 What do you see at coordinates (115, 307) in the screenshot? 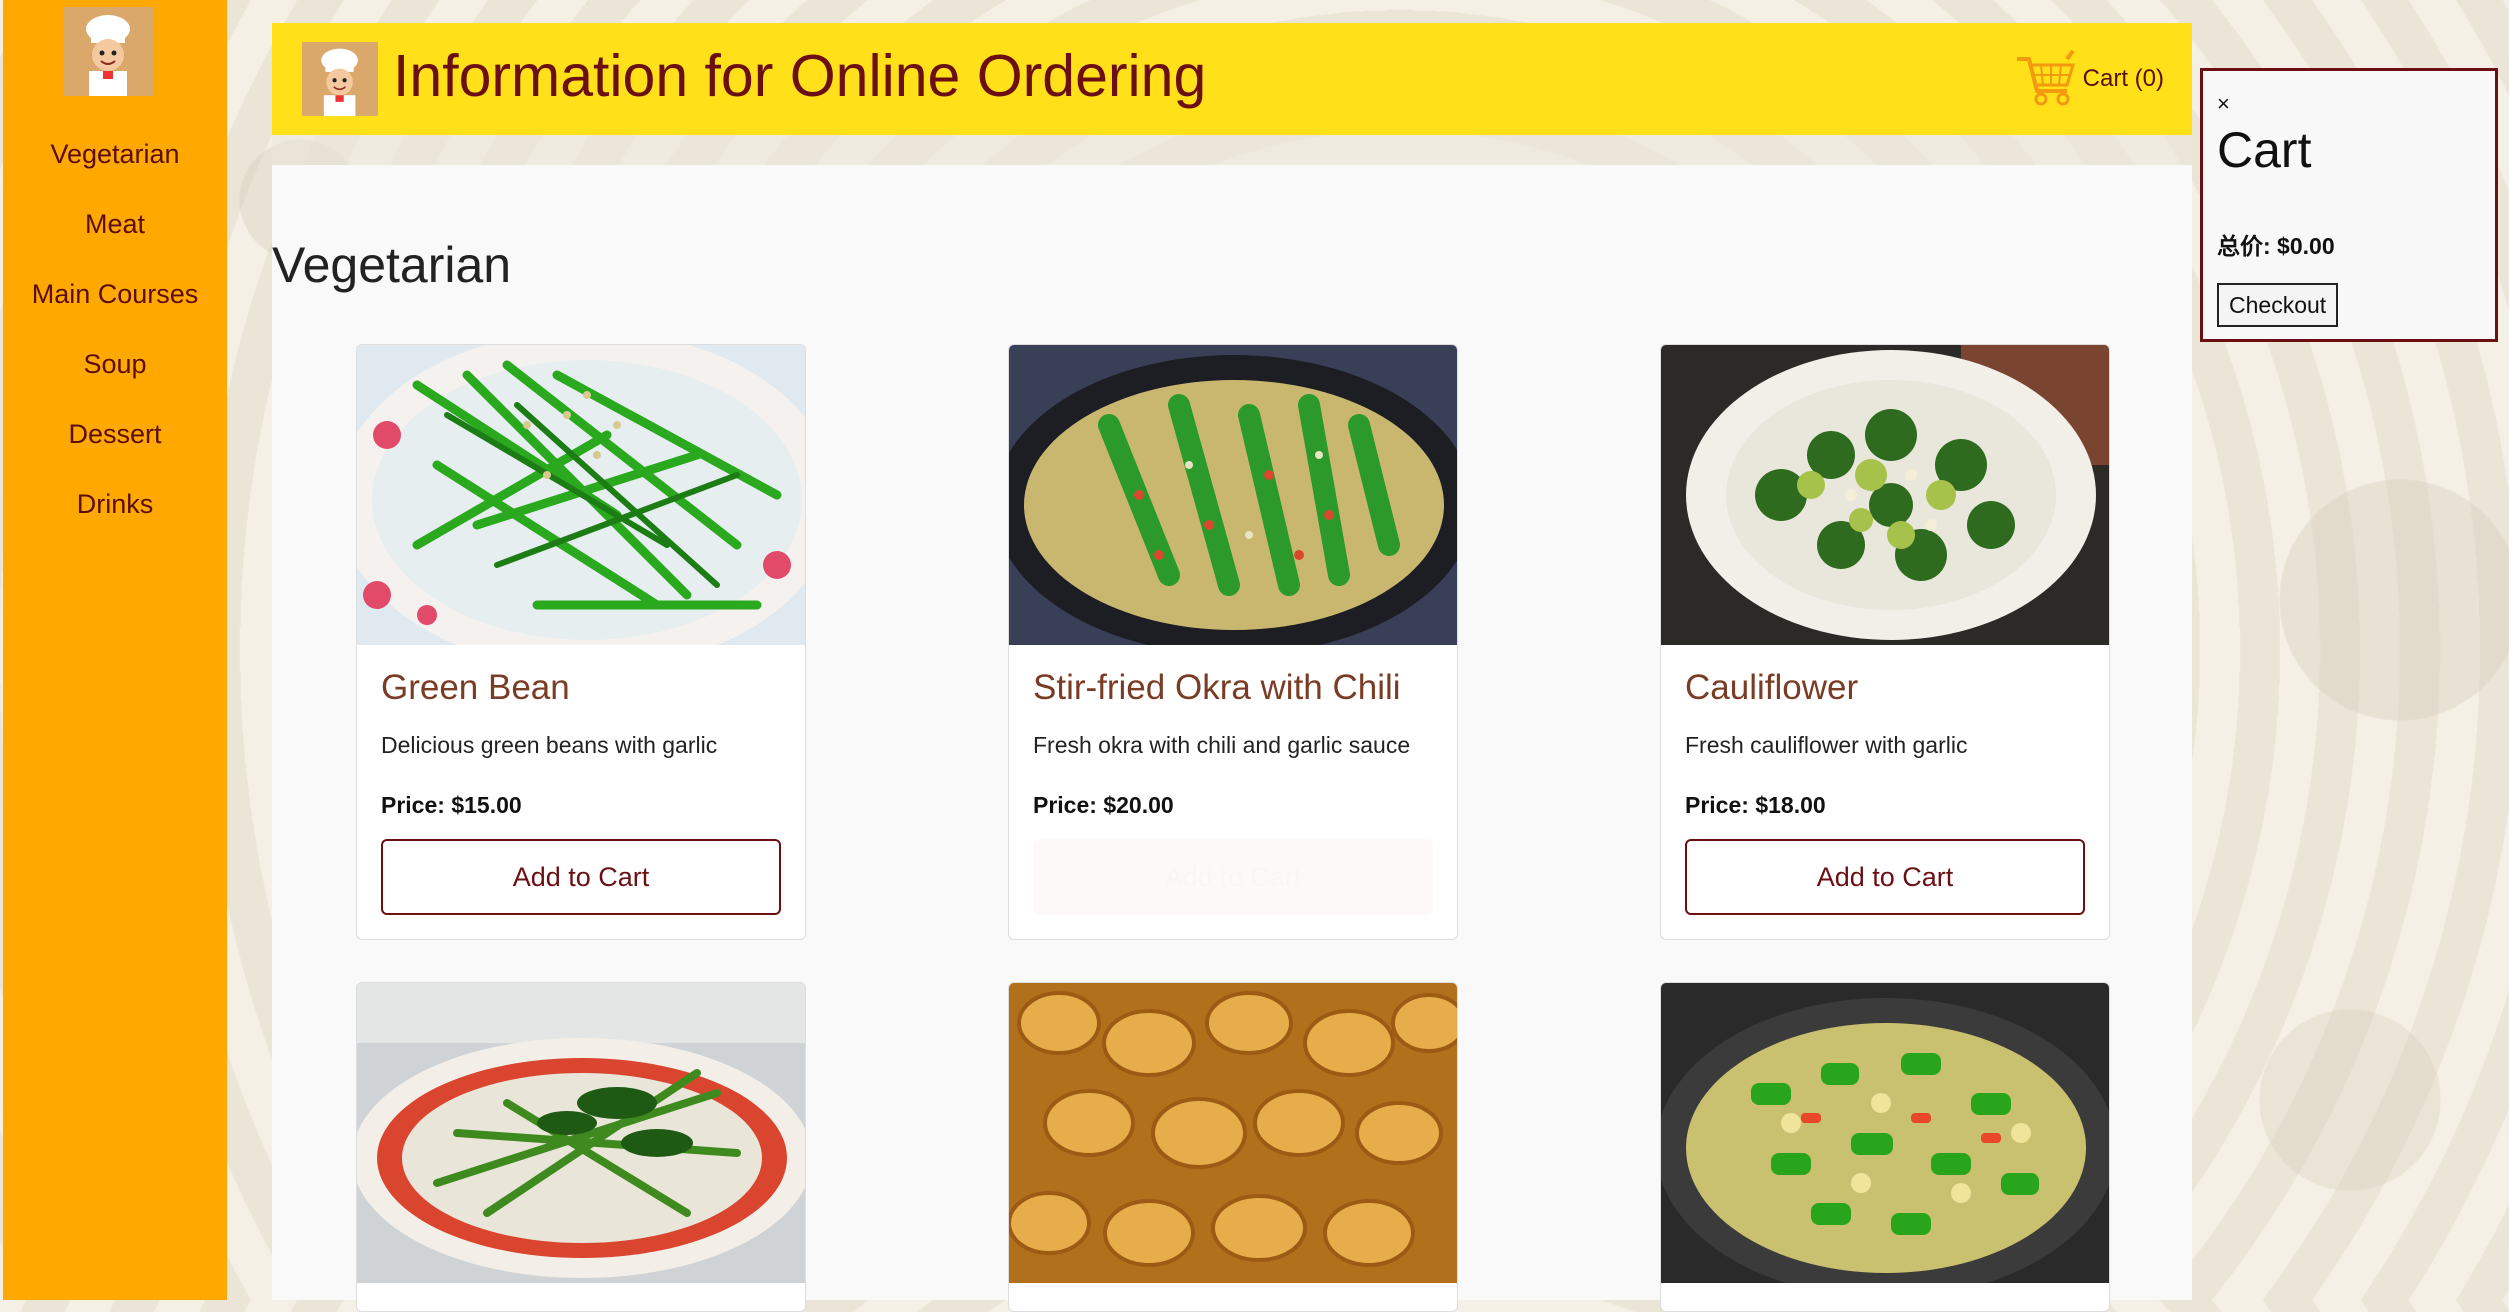
I see `sidebar-item-main-courses: Main Courses` at bounding box center [115, 307].